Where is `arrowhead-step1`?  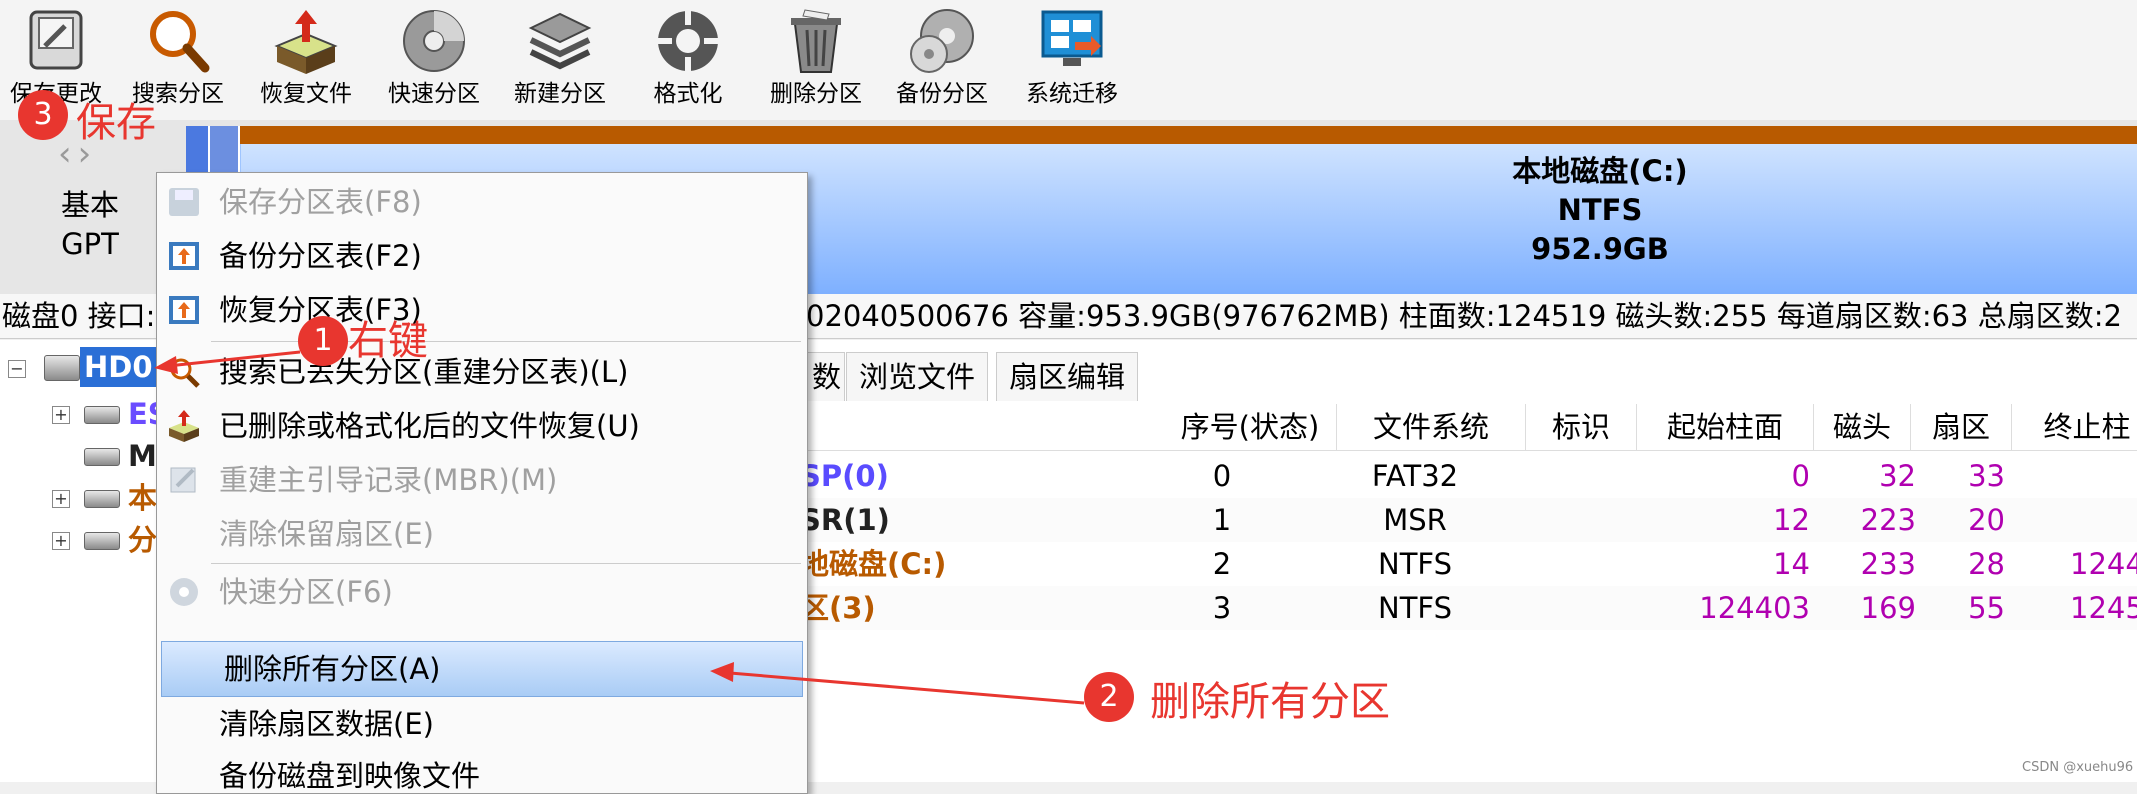 arrowhead-step1 is located at coordinates (166, 365).